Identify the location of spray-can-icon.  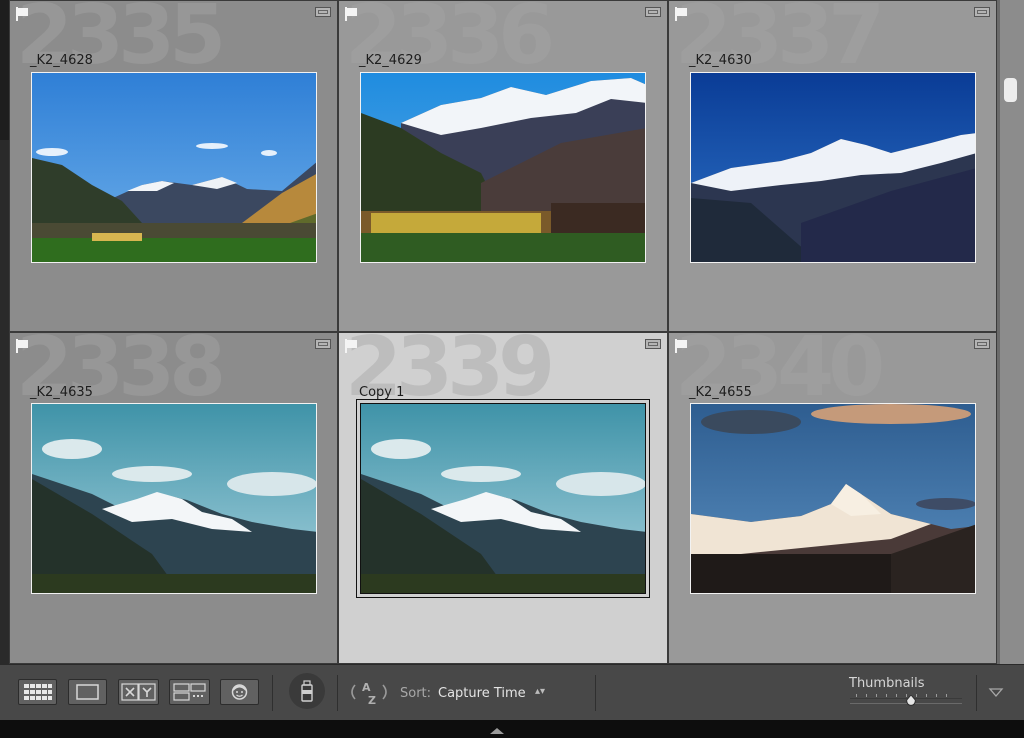
(307, 691).